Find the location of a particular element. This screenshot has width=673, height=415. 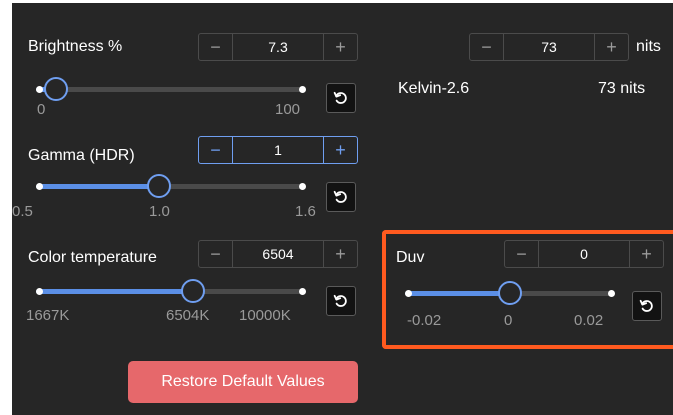

color-temperature-tick-max: 10000K is located at coordinates (265, 315).